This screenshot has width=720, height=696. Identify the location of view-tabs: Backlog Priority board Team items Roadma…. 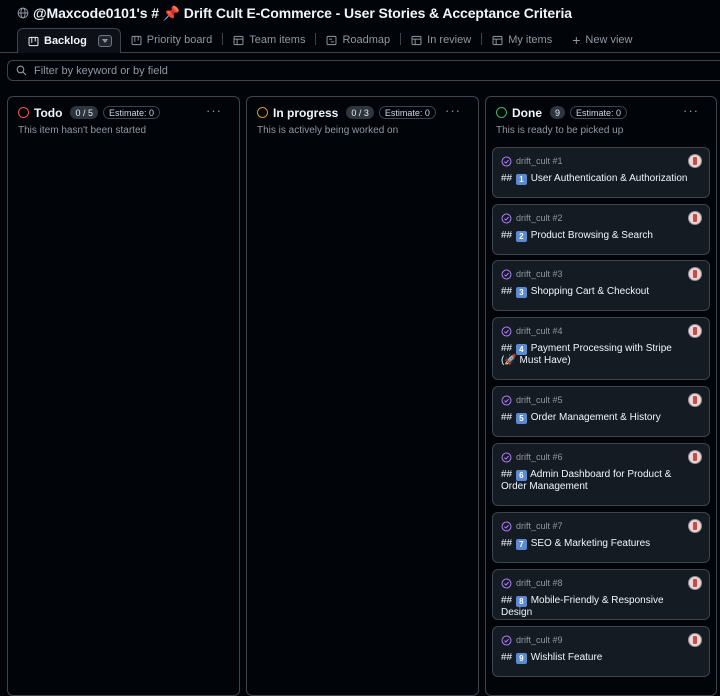
(360, 39).